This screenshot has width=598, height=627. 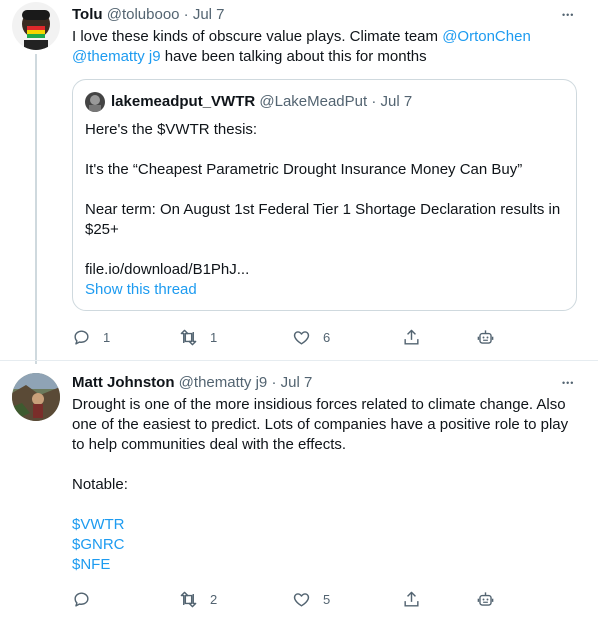 What do you see at coordinates (102, 229) in the screenshot?
I see `quote-line: $25+` at bounding box center [102, 229].